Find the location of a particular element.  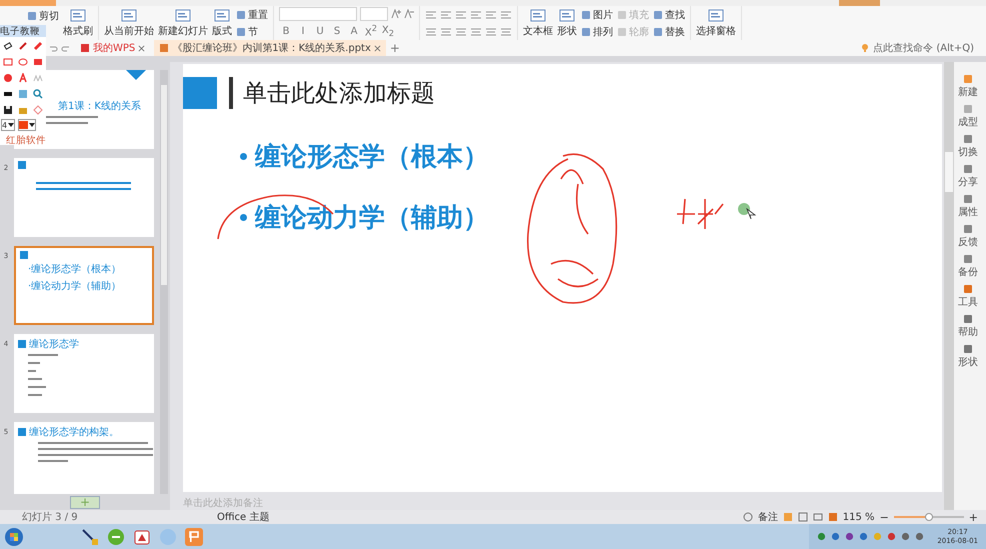

document-tab: 我的WPS is located at coordinates (112, 48).